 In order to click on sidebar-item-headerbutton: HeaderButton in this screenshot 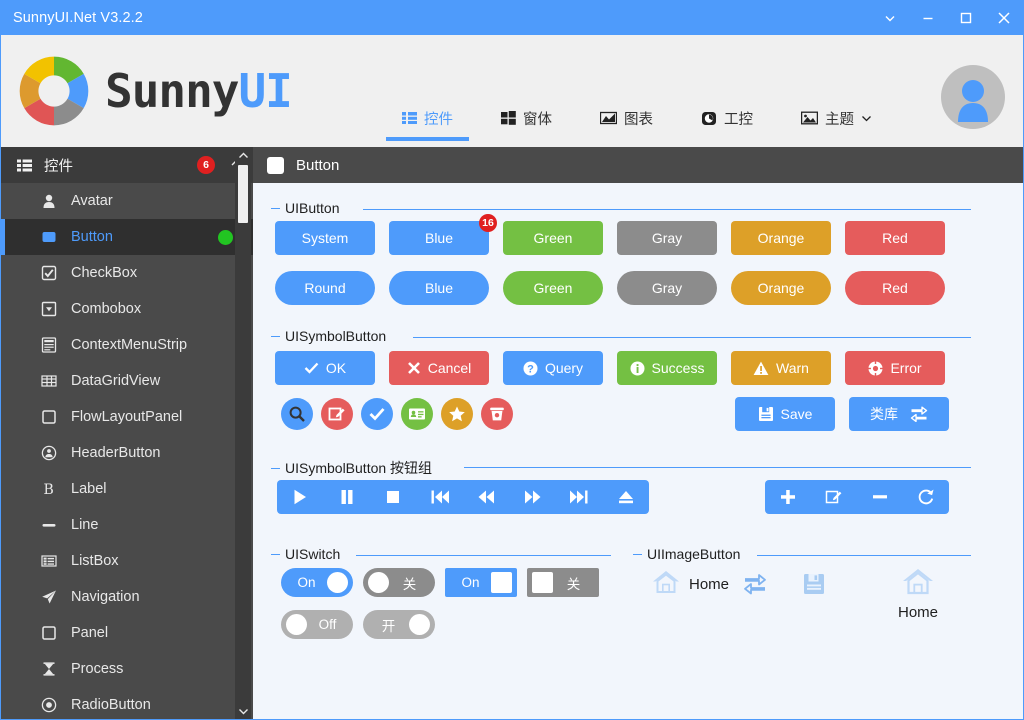, I will do `click(127, 453)`.